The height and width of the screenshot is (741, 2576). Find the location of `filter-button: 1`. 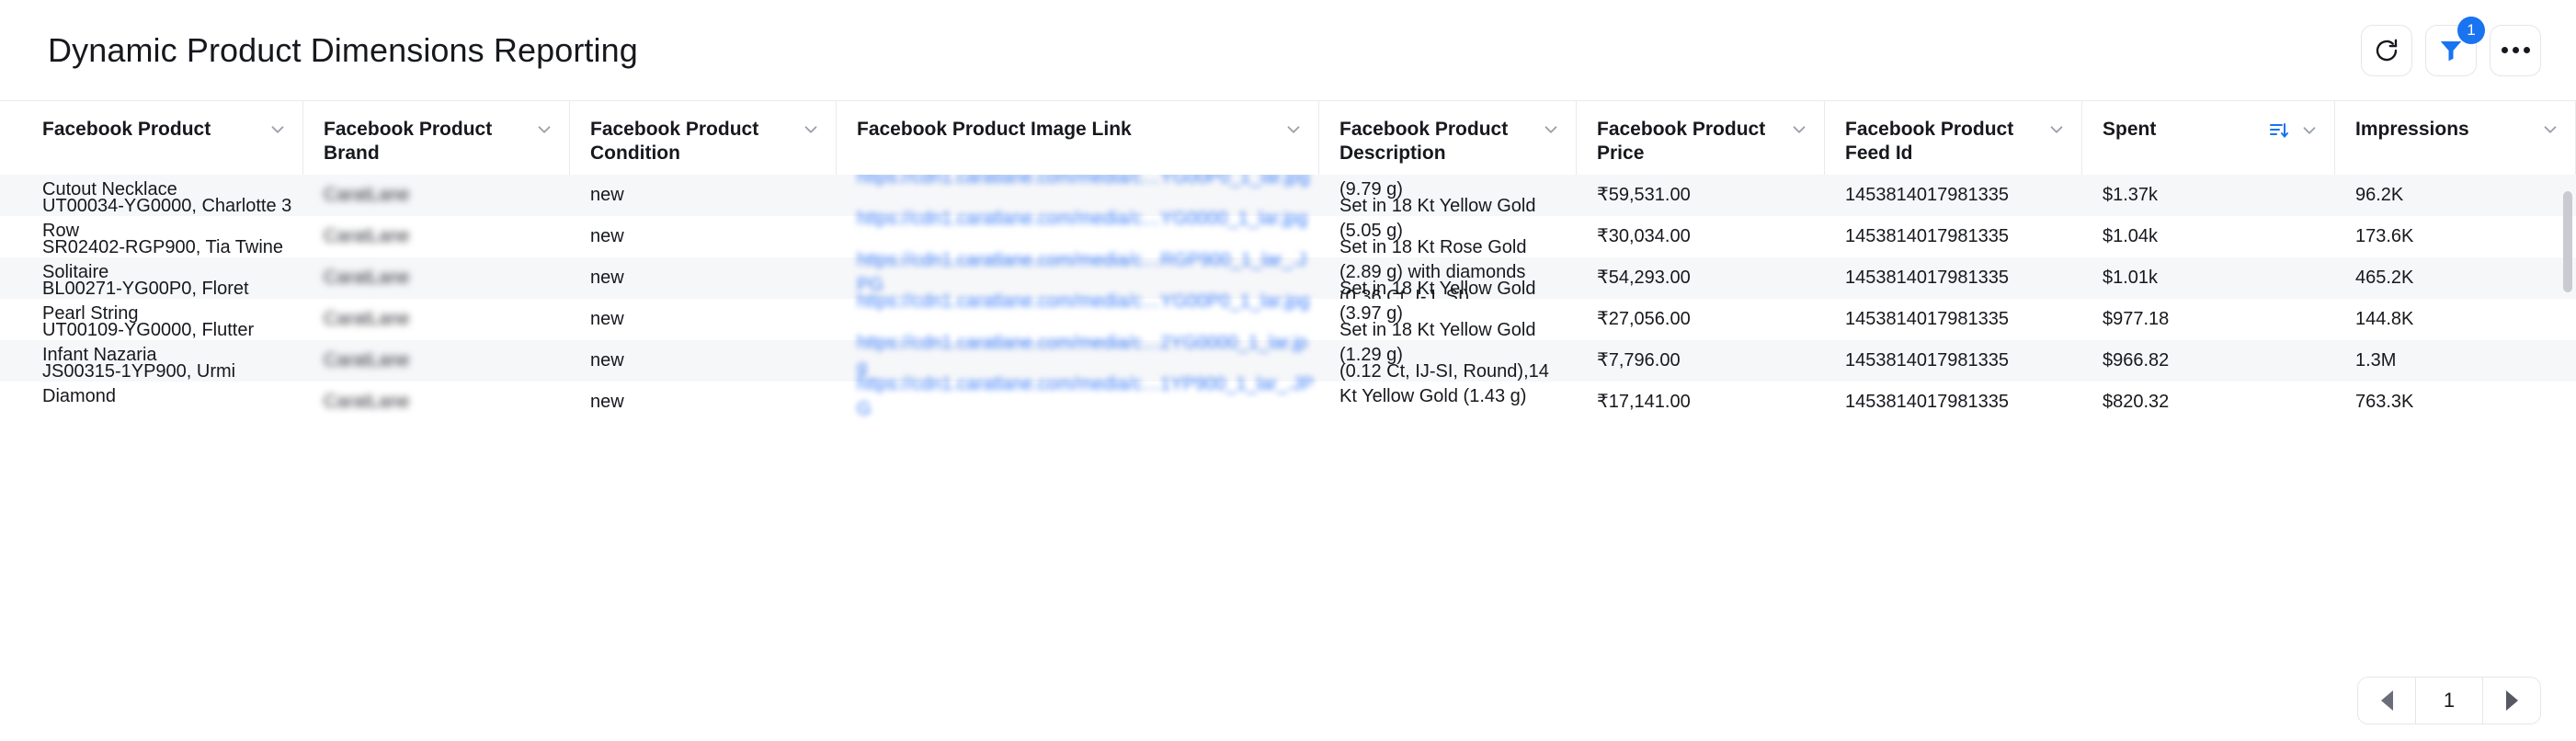

filter-button: 1 is located at coordinates (2455, 46).